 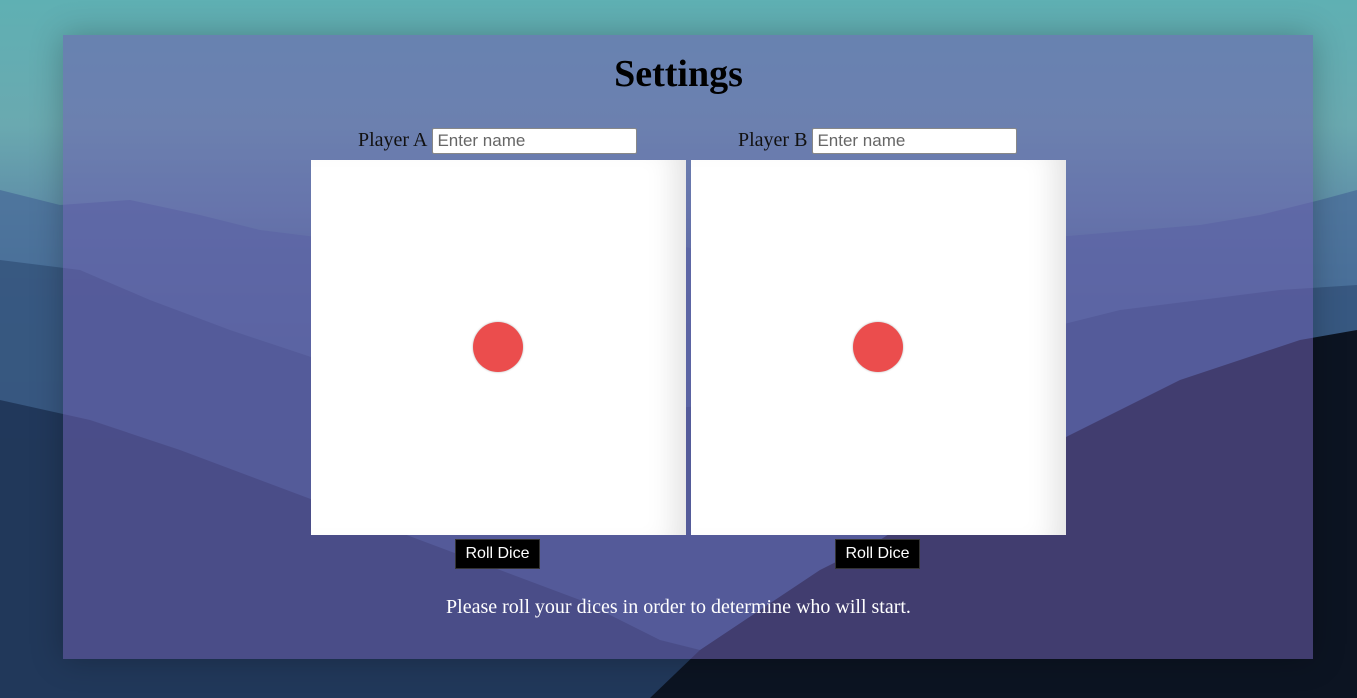 I want to click on player-a-name-input, so click(x=535, y=140).